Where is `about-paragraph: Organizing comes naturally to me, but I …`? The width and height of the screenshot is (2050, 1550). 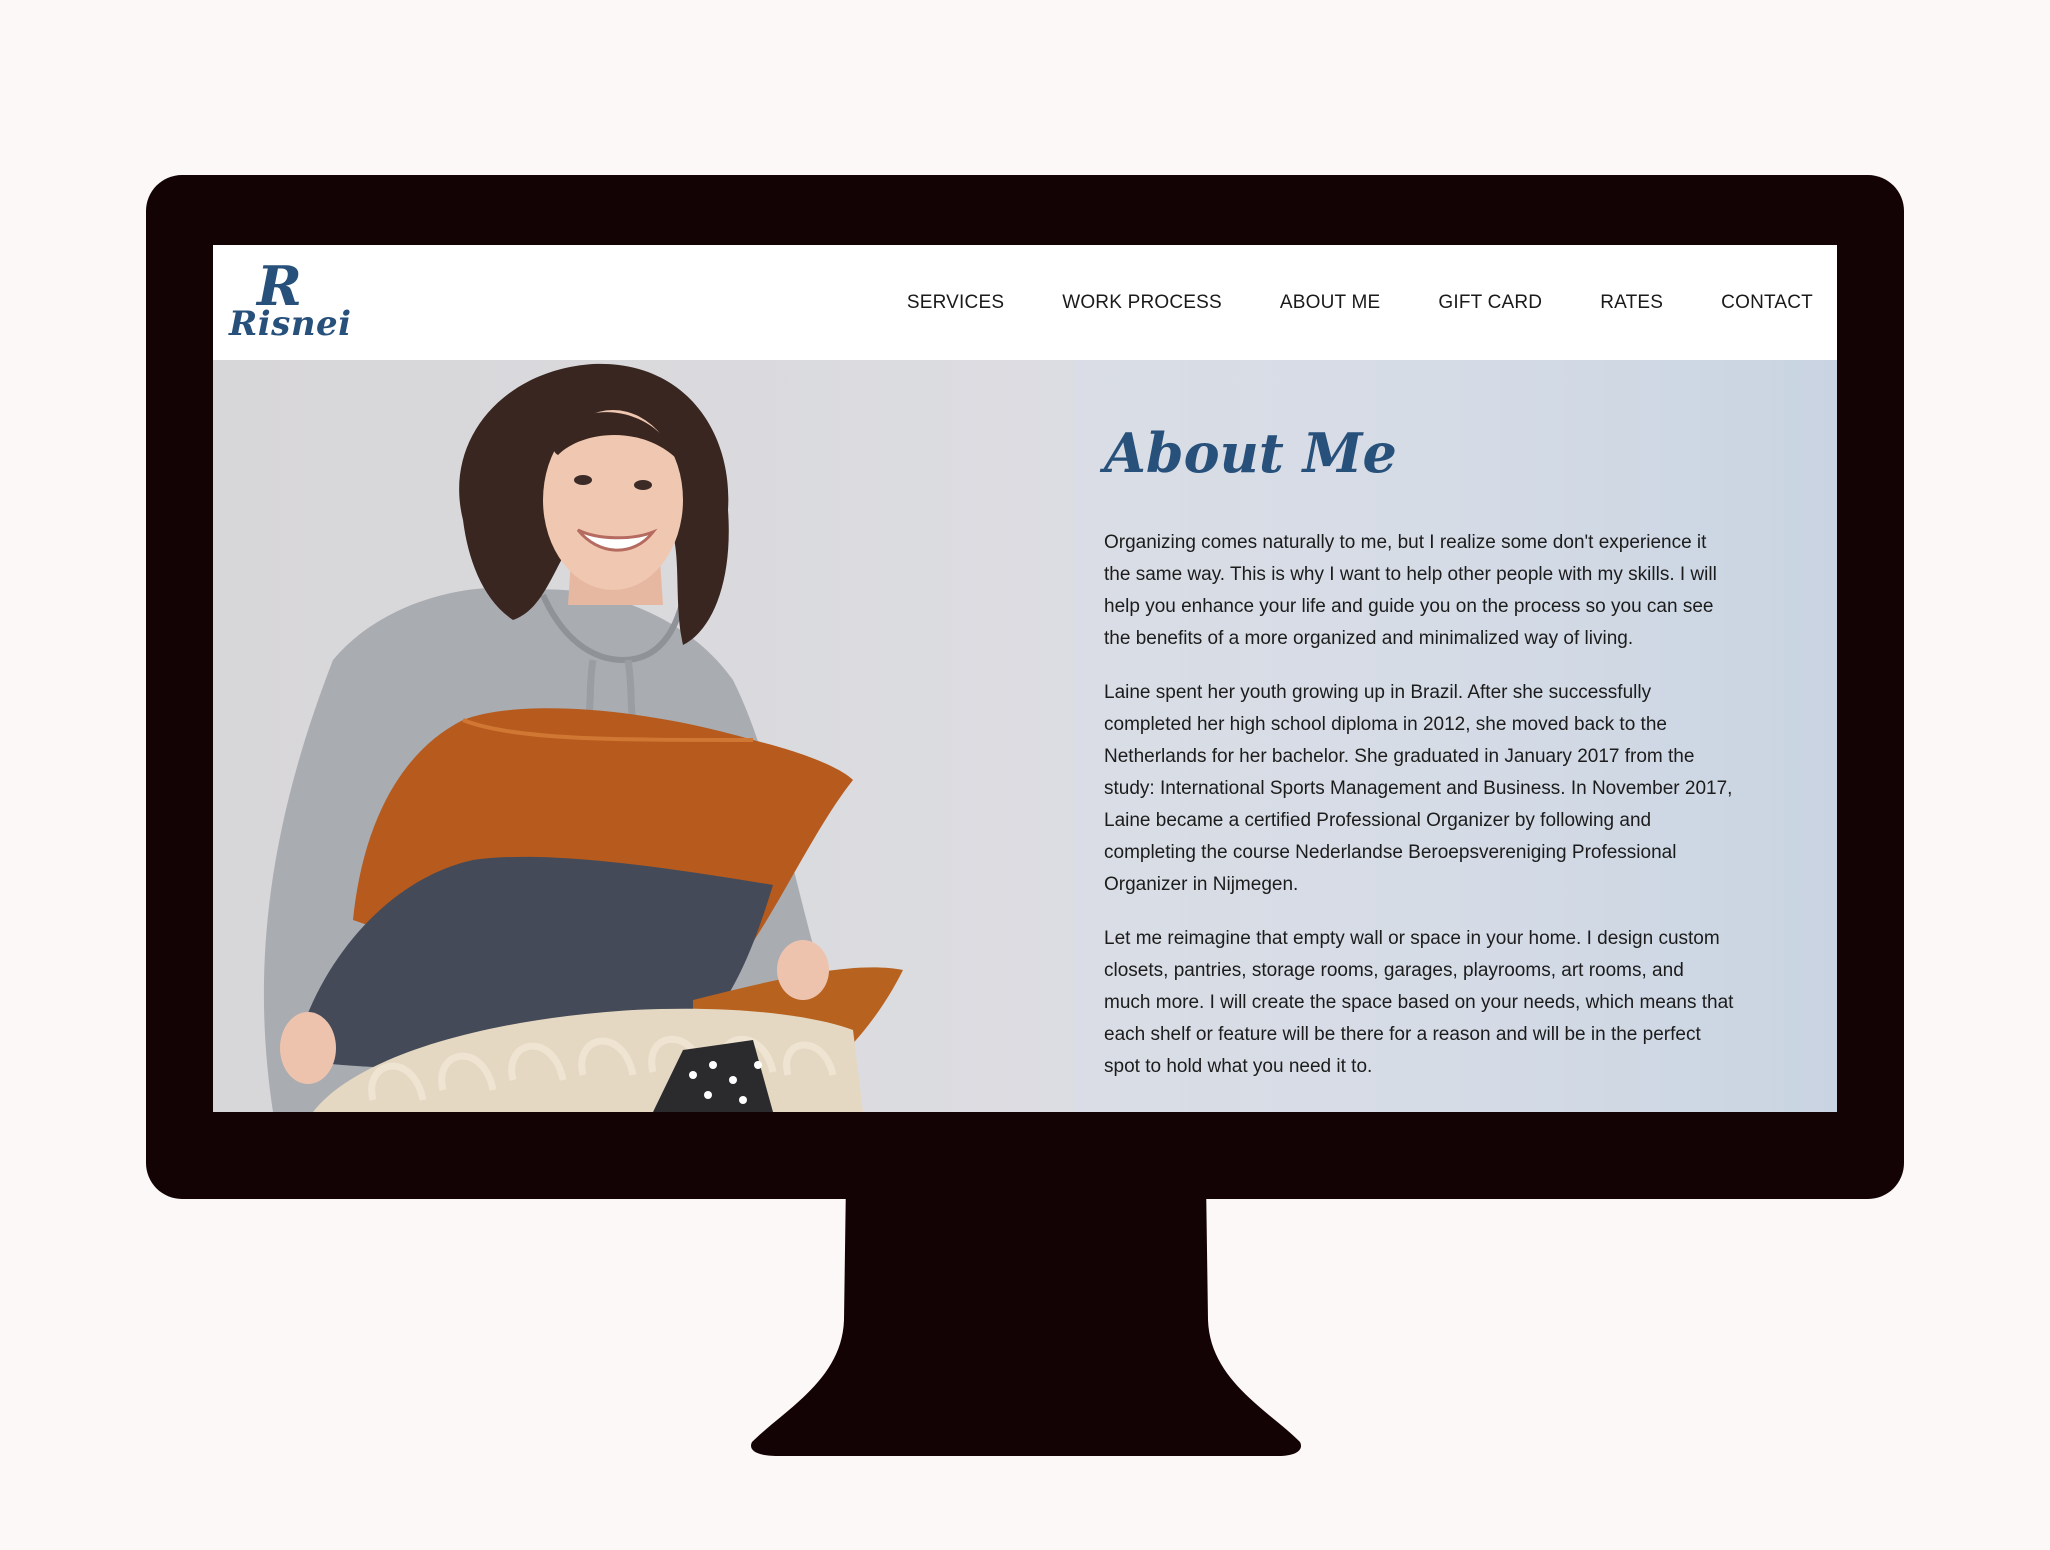 about-paragraph: Organizing comes naturally to me, but I … is located at coordinates (1410, 591).